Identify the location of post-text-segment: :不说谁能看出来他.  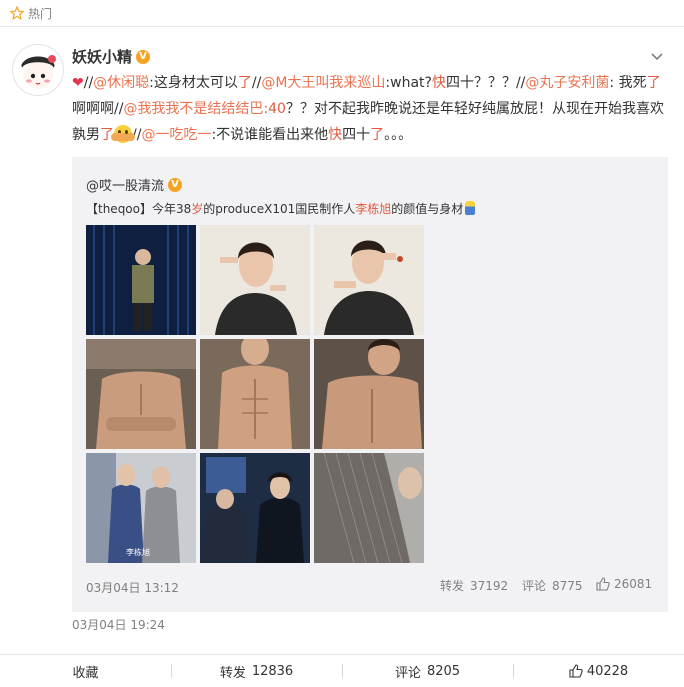
(270, 135).